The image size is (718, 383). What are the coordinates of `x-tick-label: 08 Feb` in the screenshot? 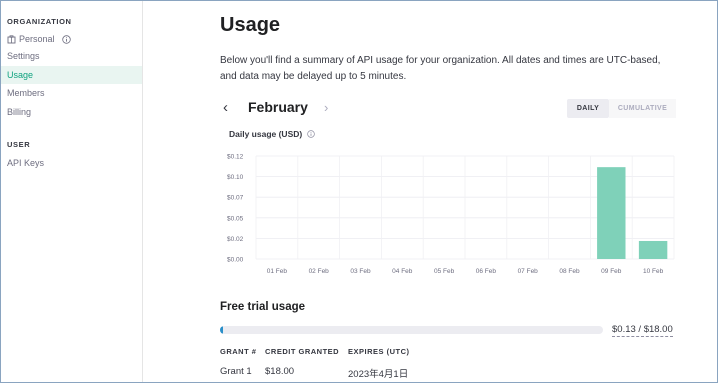 It's located at (569, 271).